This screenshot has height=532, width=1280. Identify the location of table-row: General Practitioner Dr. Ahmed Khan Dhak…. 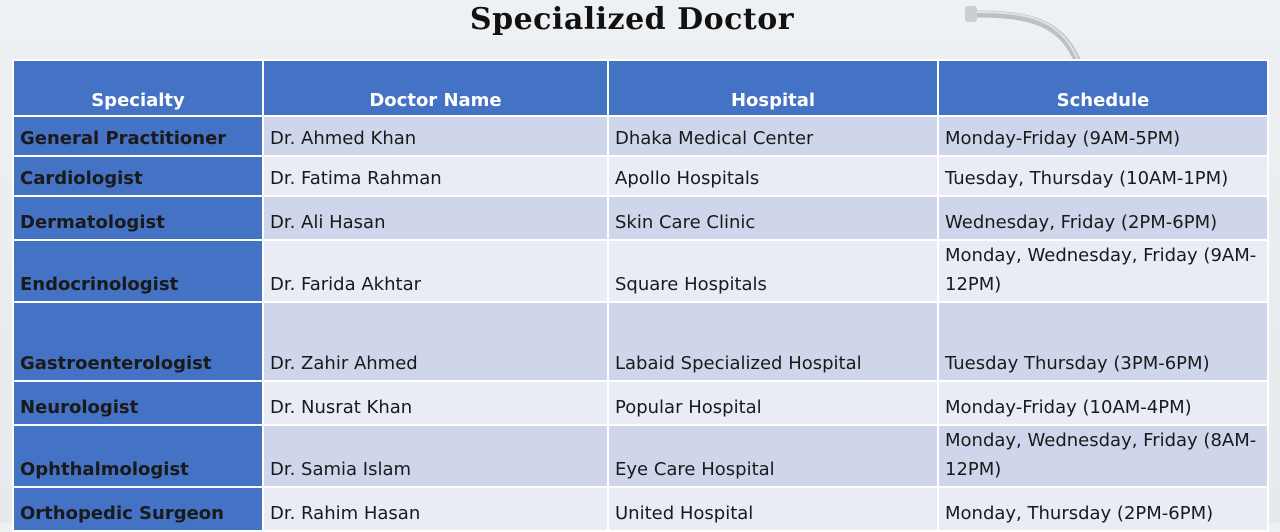
(640, 136).